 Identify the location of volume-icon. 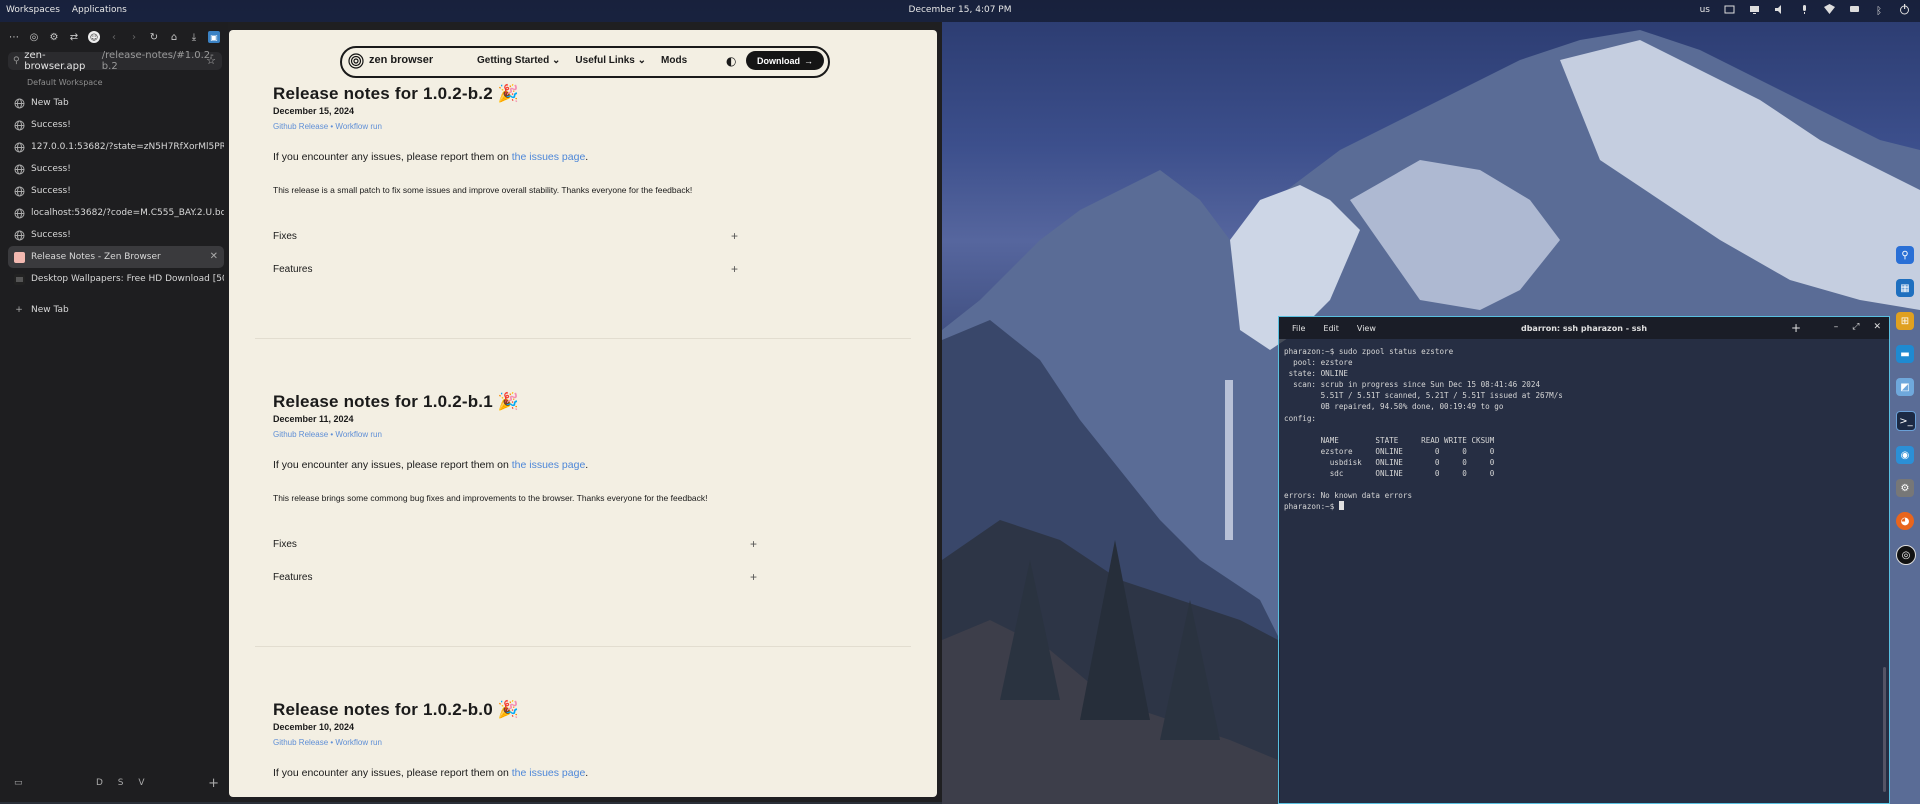
(1779, 9).